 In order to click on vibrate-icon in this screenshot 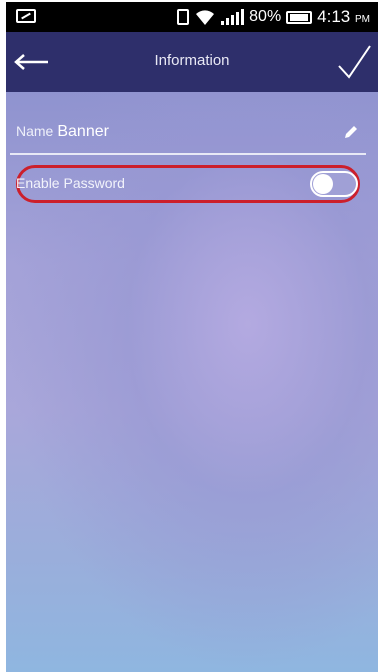, I will do `click(183, 17)`.